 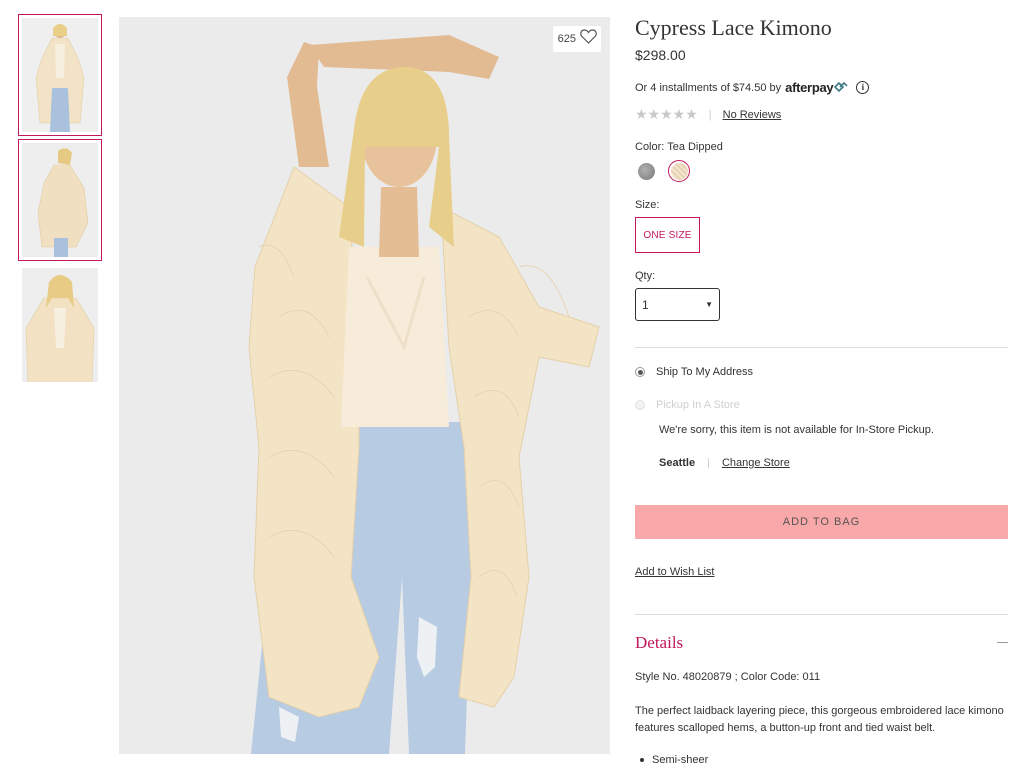 What do you see at coordinates (679, 147) in the screenshot?
I see `color-label: Color: Tea Dipped` at bounding box center [679, 147].